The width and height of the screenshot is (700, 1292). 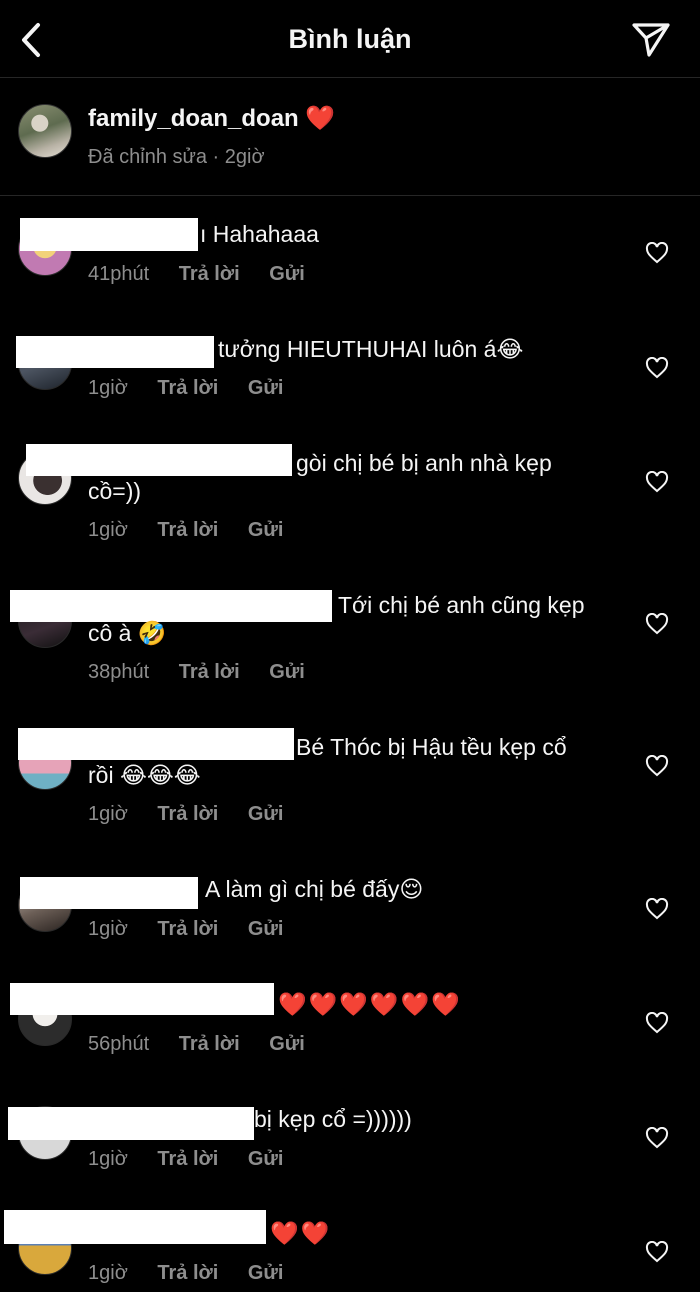 I want to click on comment-text: ❤️❤️❤️❤️❤️❤️, so click(x=370, y=1004).